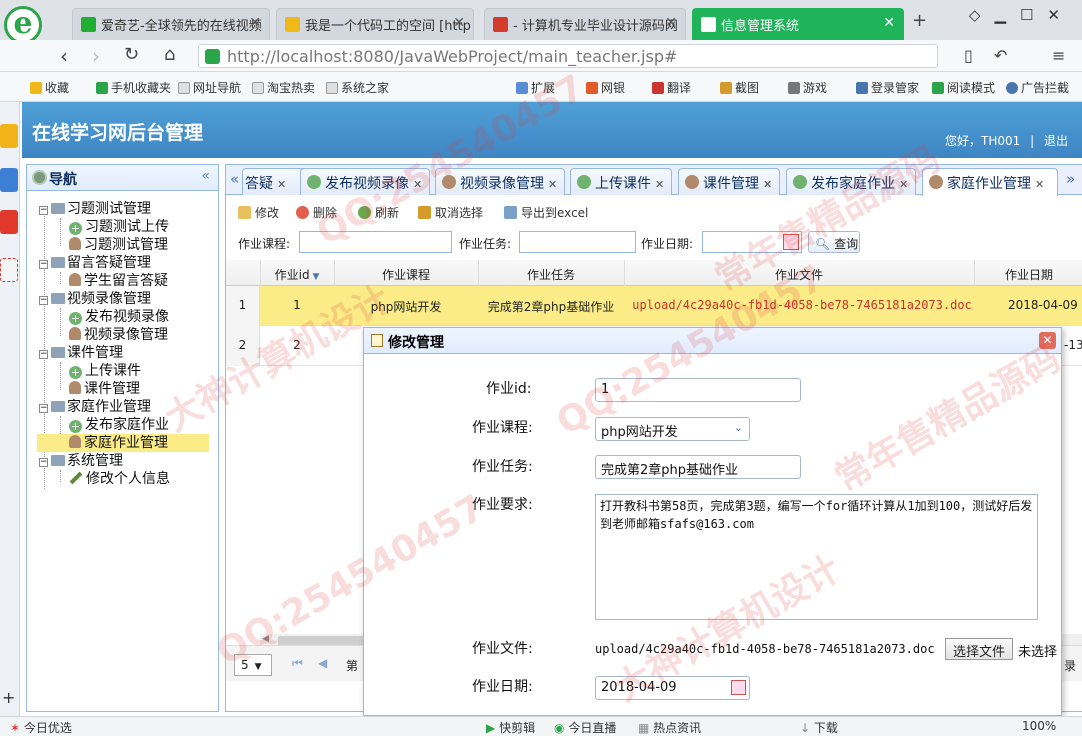 This screenshot has height=736, width=1082. What do you see at coordinates (1039, 726) in the screenshot?
I see `zoom-level: 100%` at bounding box center [1039, 726].